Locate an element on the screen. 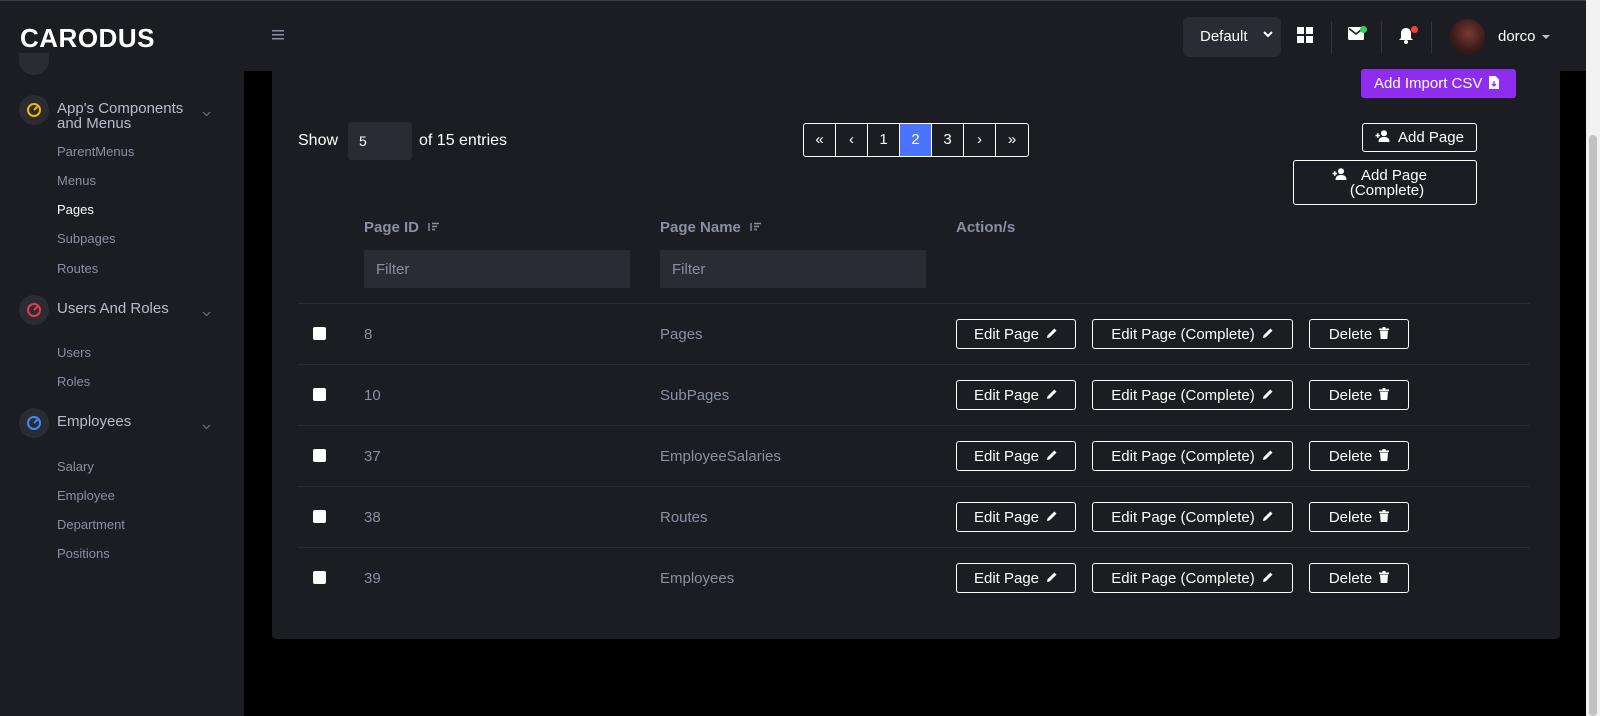 This screenshot has width=1600, height=716. brand-logo: CARODUS is located at coordinates (87, 38).